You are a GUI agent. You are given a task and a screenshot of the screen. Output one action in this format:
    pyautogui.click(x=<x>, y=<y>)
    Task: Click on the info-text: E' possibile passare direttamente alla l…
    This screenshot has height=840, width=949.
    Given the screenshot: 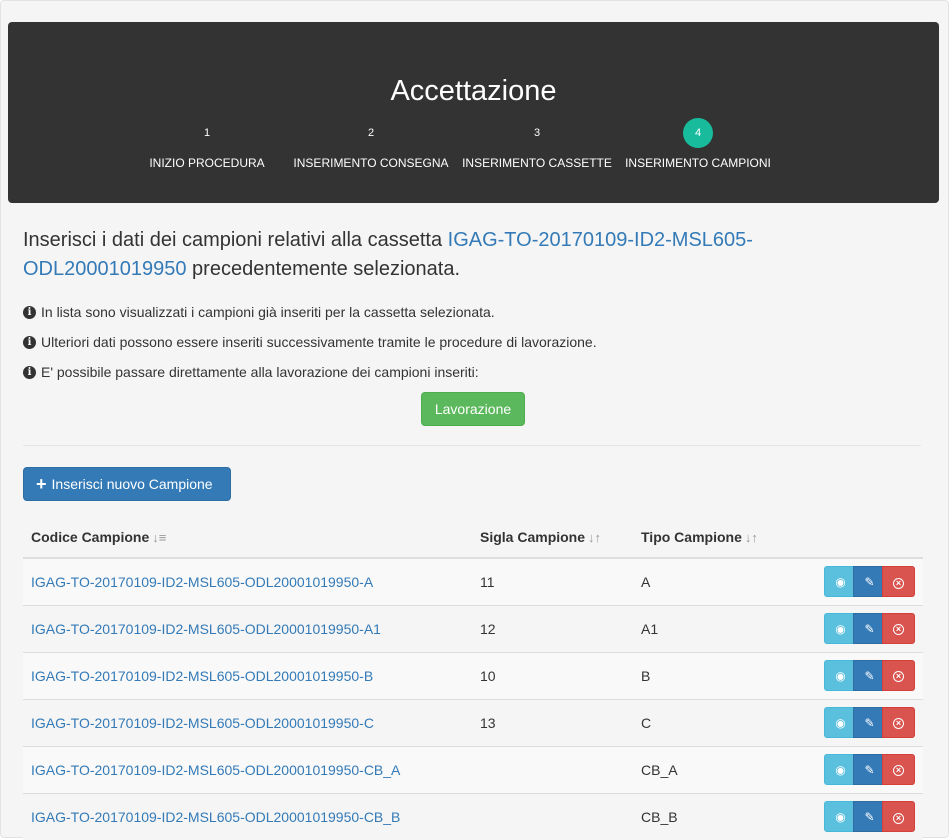 What is the action you would take?
    pyautogui.click(x=260, y=372)
    